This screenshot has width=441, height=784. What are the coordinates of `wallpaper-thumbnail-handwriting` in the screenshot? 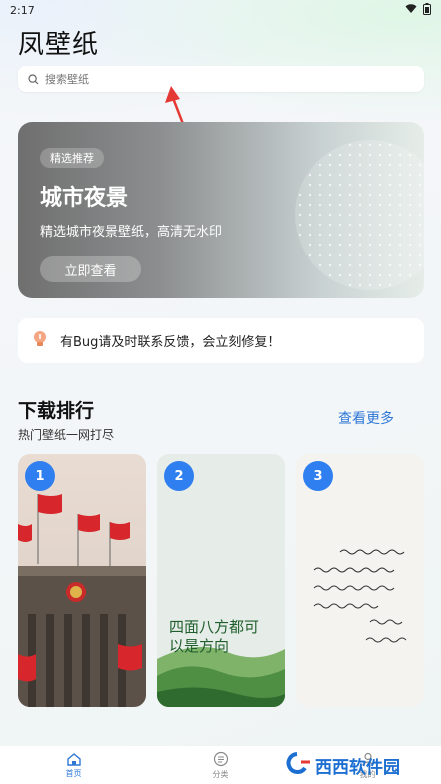 It's located at (360, 580).